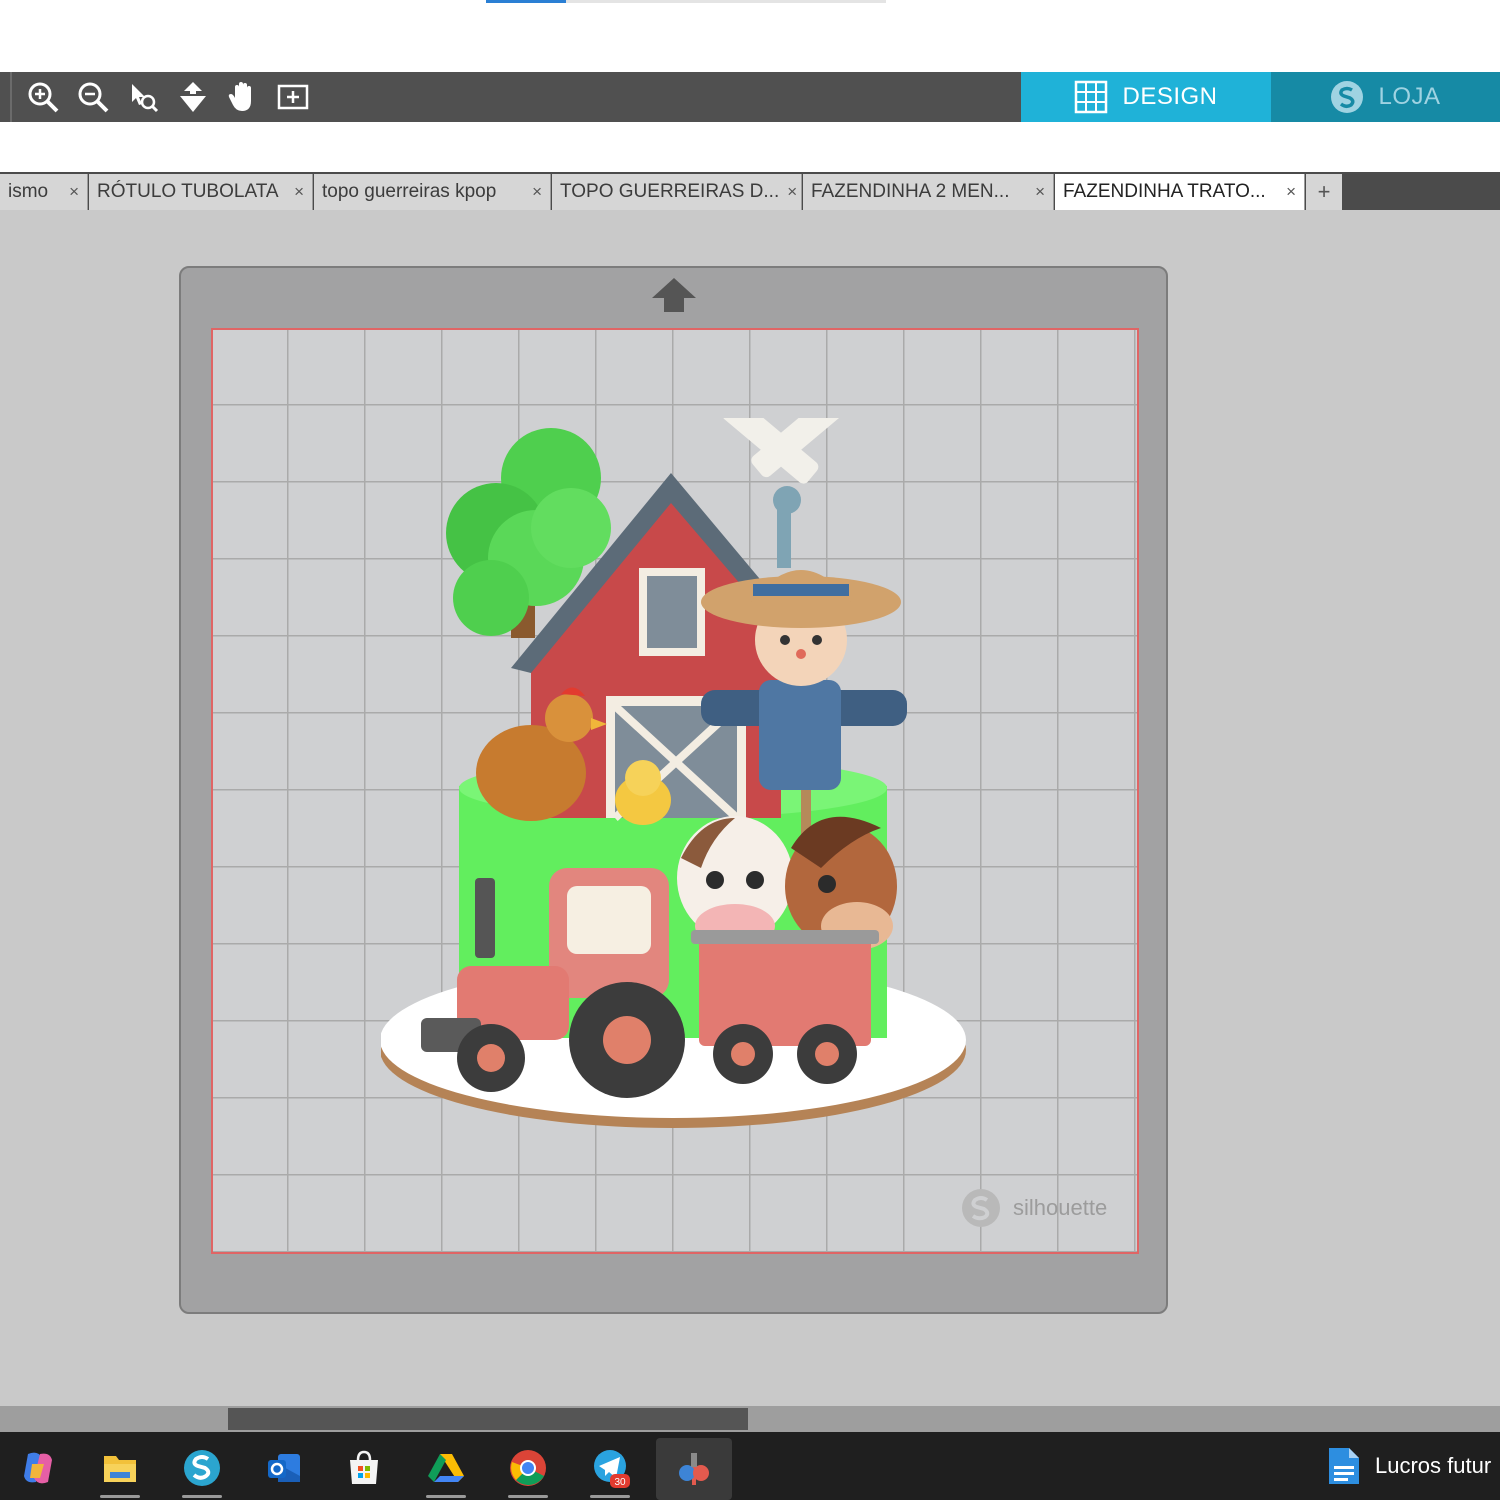  I want to click on tab-label: RÓTULO TUBOLATA, so click(188, 191).